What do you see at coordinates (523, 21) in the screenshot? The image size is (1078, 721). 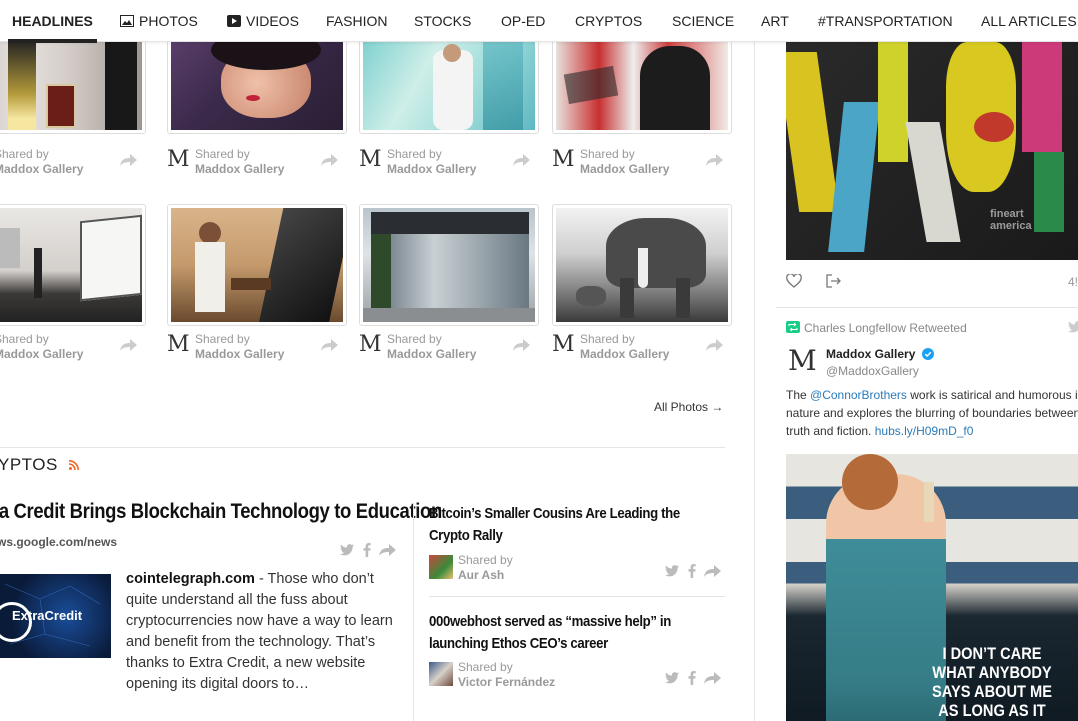 I see `nav-op-ed: OP-ED` at bounding box center [523, 21].